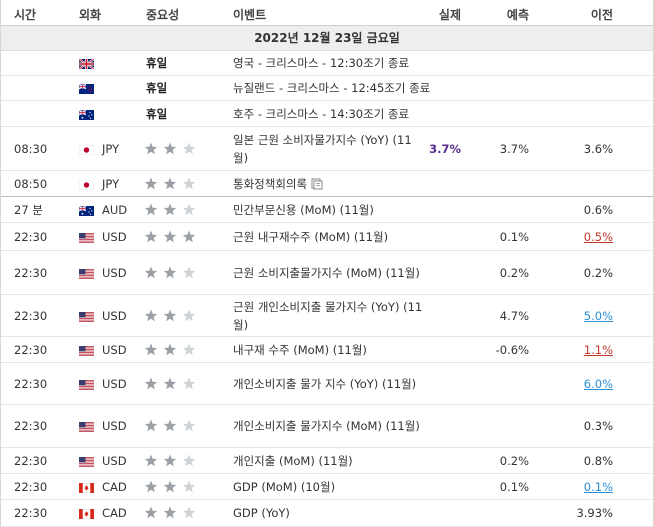 The width and height of the screenshot is (654, 527). Describe the element at coordinates (86, 88) in the screenshot. I see `flag-nz-icon` at that location.